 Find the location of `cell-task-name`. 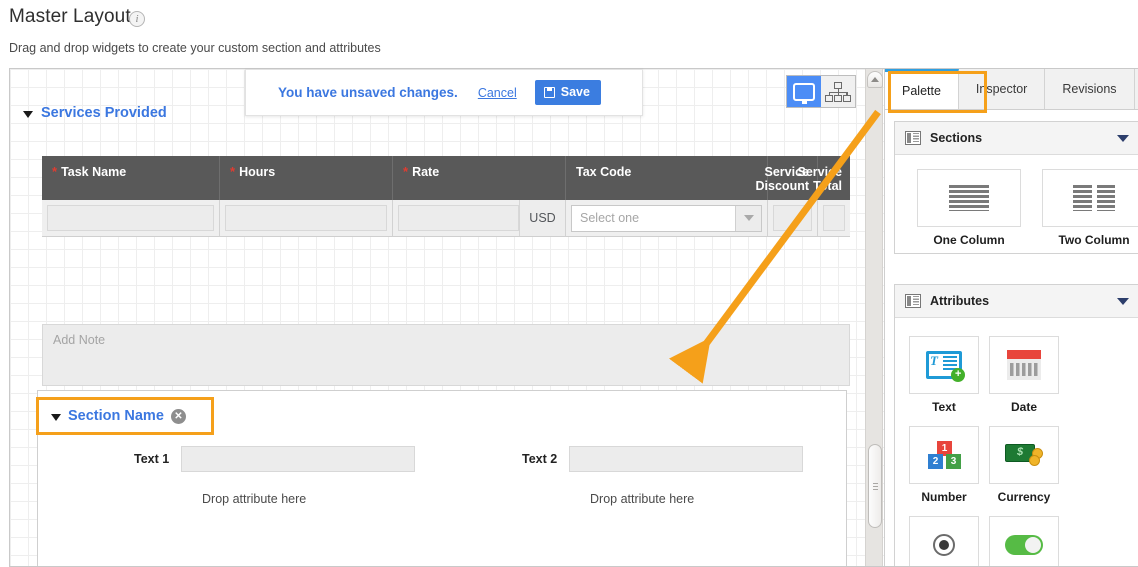

cell-task-name is located at coordinates (131, 218).